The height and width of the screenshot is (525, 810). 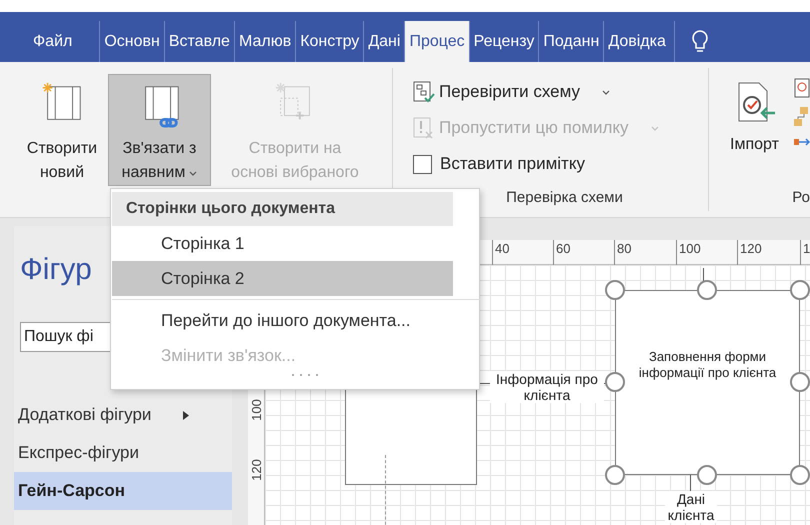 I want to click on lightbulb-icon, so click(x=699, y=41).